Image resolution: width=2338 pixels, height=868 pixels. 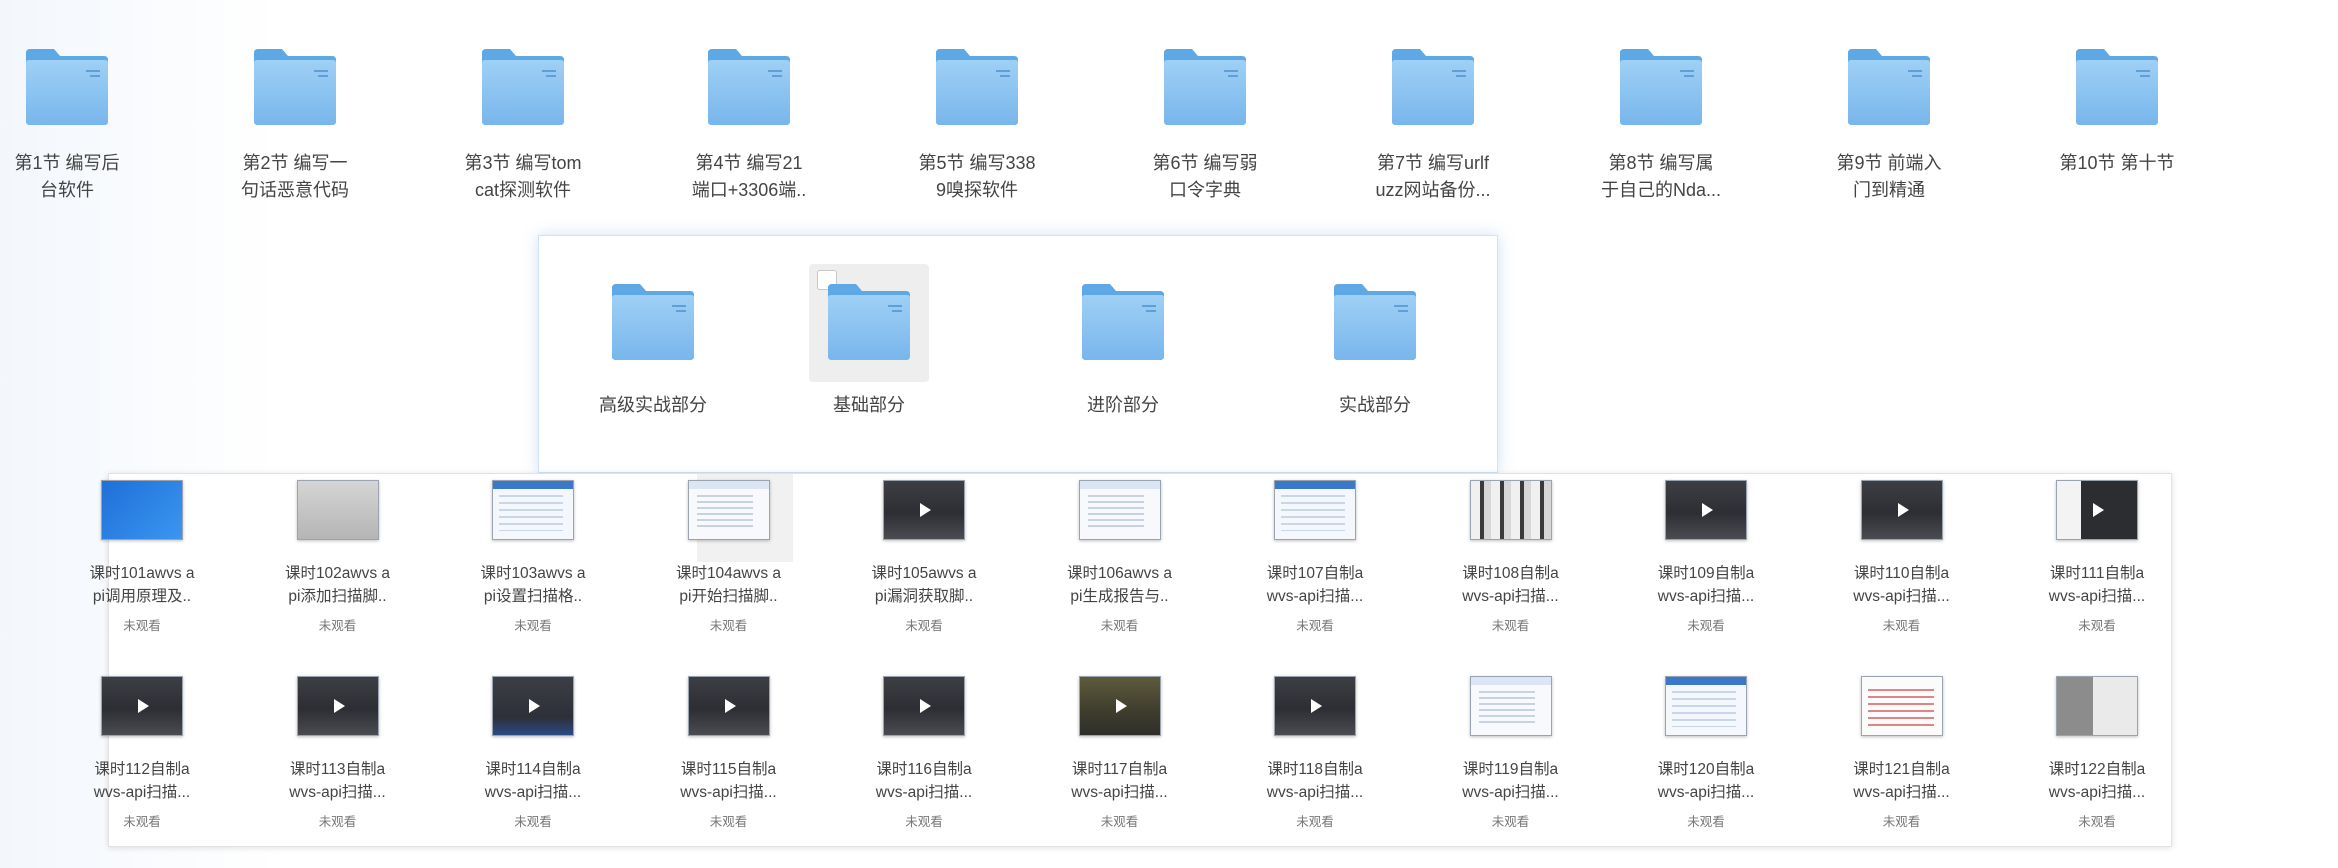 What do you see at coordinates (1511, 557) in the screenshot?
I see `video-item: 课时108自制a wvs-api扫描... 未观看` at bounding box center [1511, 557].